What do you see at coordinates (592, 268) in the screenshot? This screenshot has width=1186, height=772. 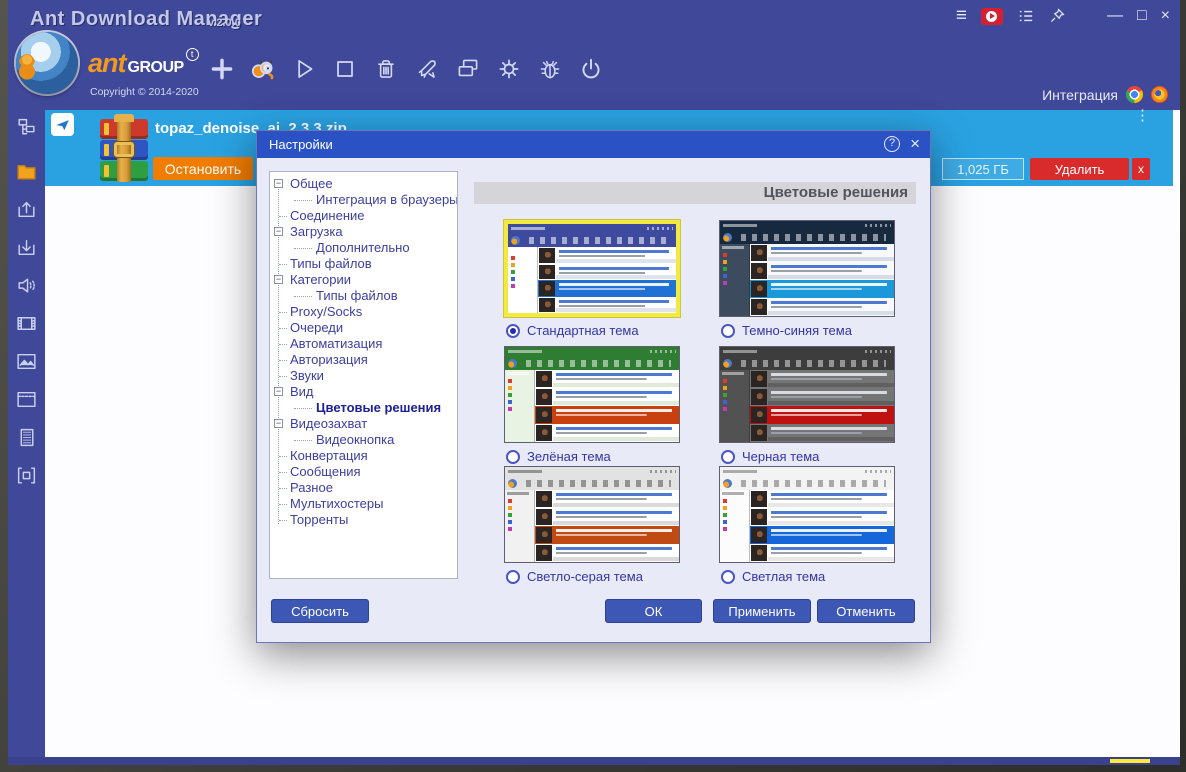 I see `theme-preview-standard` at bounding box center [592, 268].